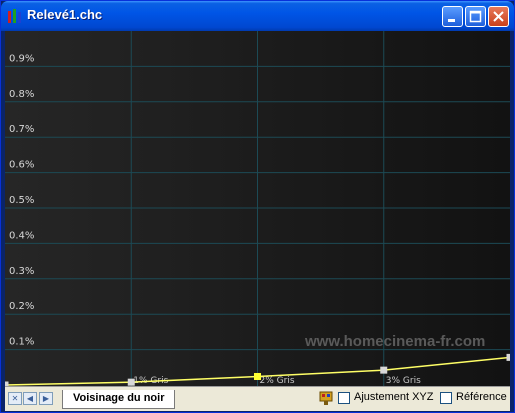 The height and width of the screenshot is (413, 515). I want to click on tab-next-button: ▶, so click(46, 398).